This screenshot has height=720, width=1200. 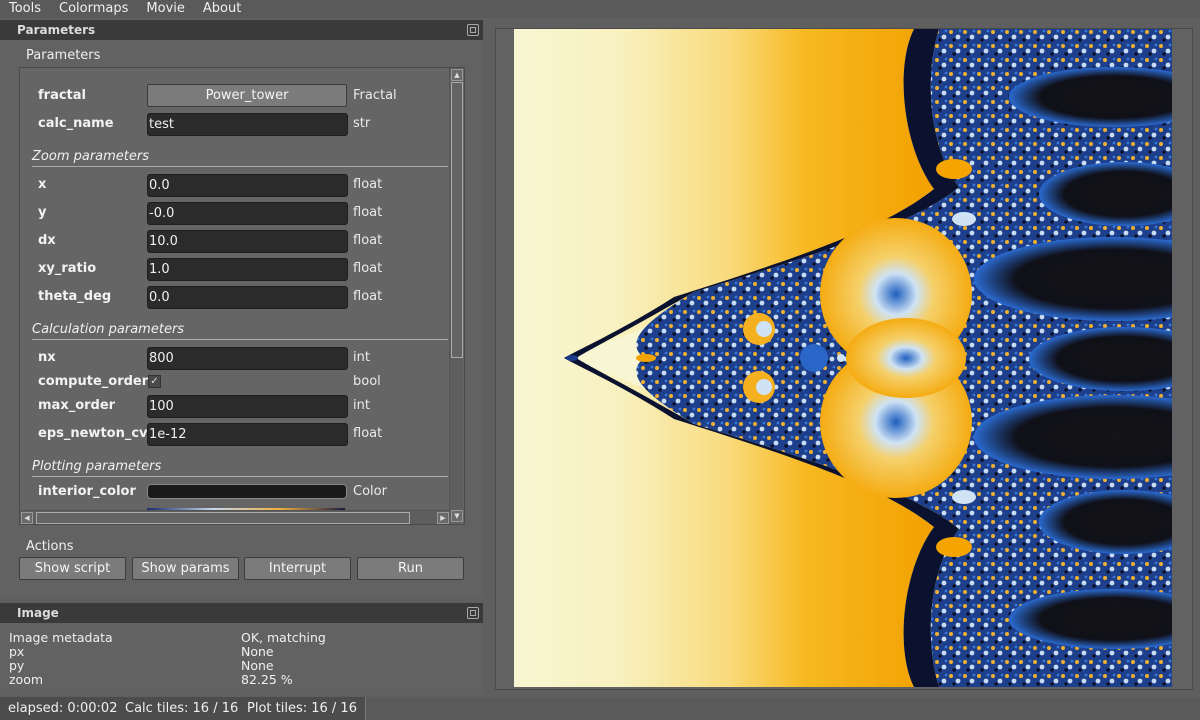 I want to click on horizontal-scroll-thumb, so click(x=223, y=518).